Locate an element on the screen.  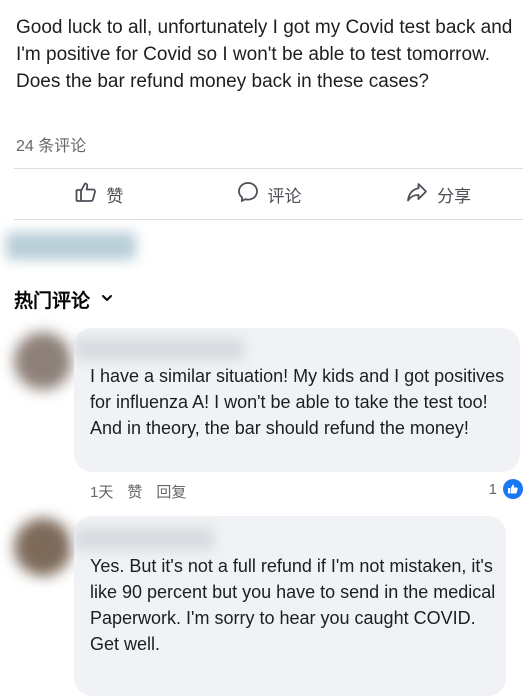
comment-reply-button: 回复 is located at coordinates (171, 491).